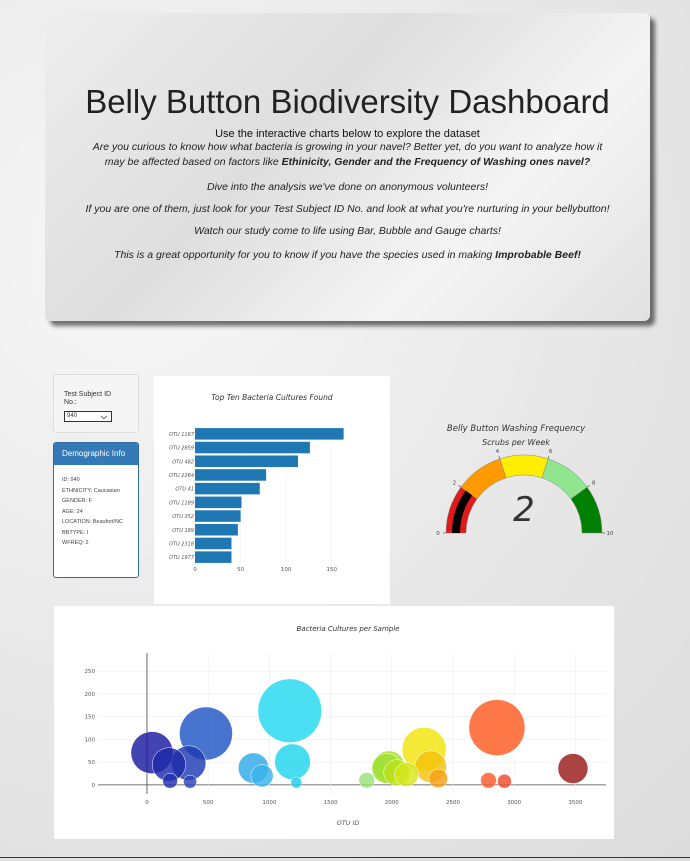 The image size is (690, 861). What do you see at coordinates (269, 803) in the screenshot?
I see `bubble-x-tick-label: 1000` at bounding box center [269, 803].